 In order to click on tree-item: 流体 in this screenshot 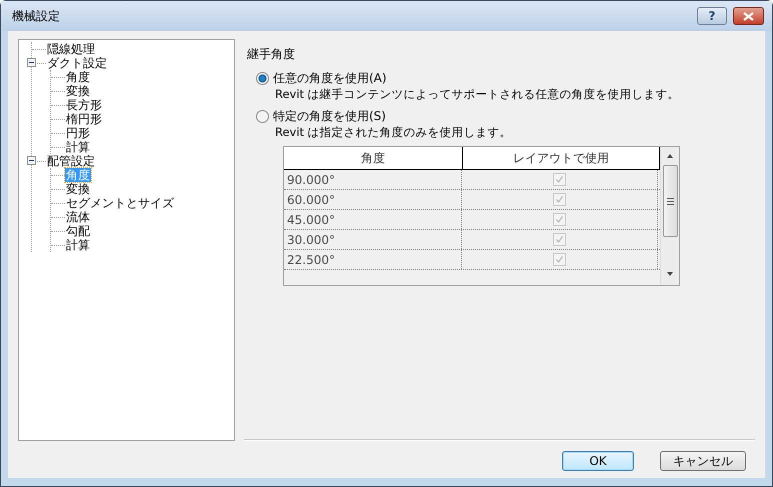, I will do `click(78, 217)`.